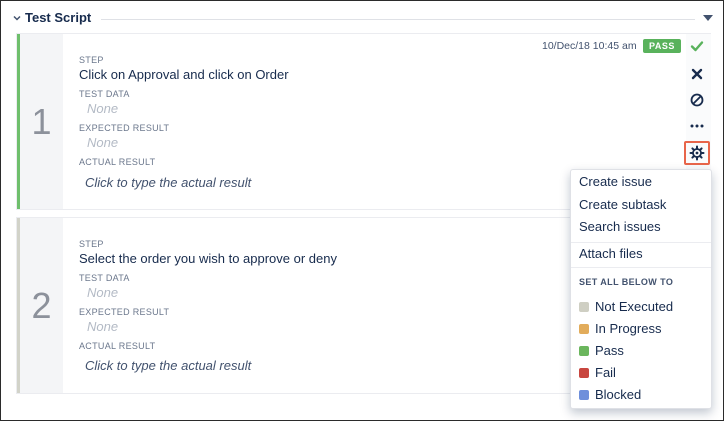 Image resolution: width=724 pixels, height=421 pixels. What do you see at coordinates (618, 394) in the screenshot?
I see `status-option-label: Blocked` at bounding box center [618, 394].